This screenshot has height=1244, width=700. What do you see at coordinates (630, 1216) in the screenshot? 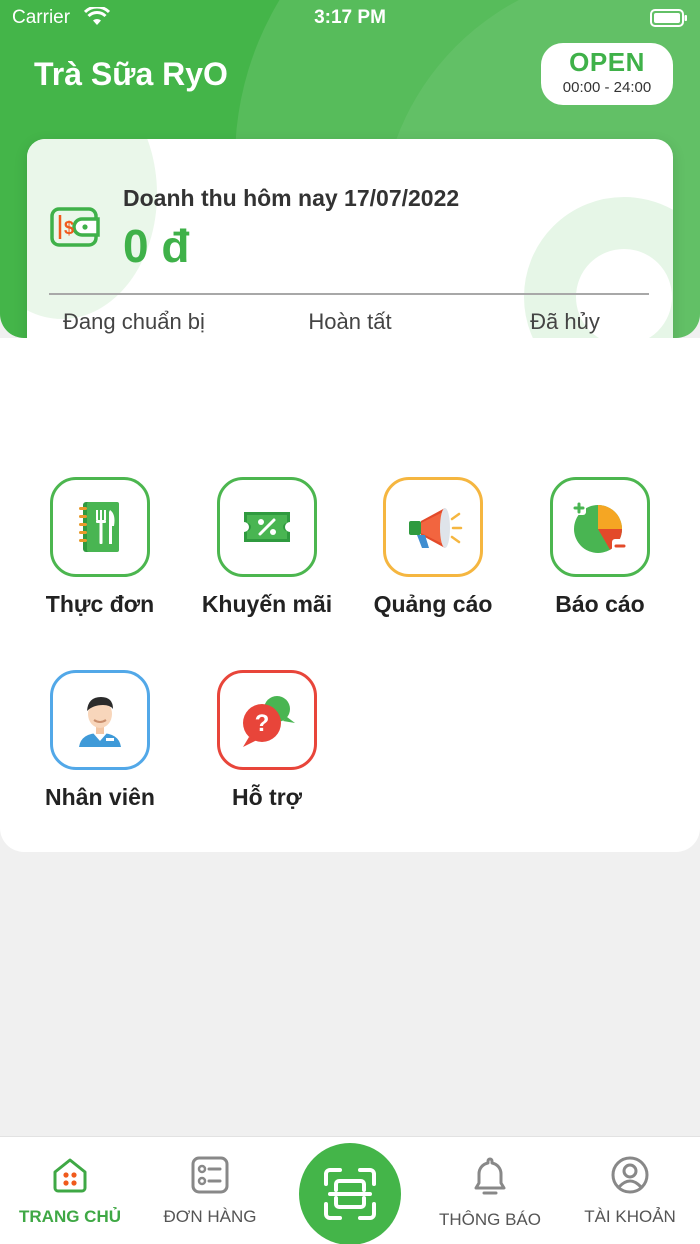
I see `nav-tab-label: TÀI KHOẢN` at bounding box center [630, 1216].